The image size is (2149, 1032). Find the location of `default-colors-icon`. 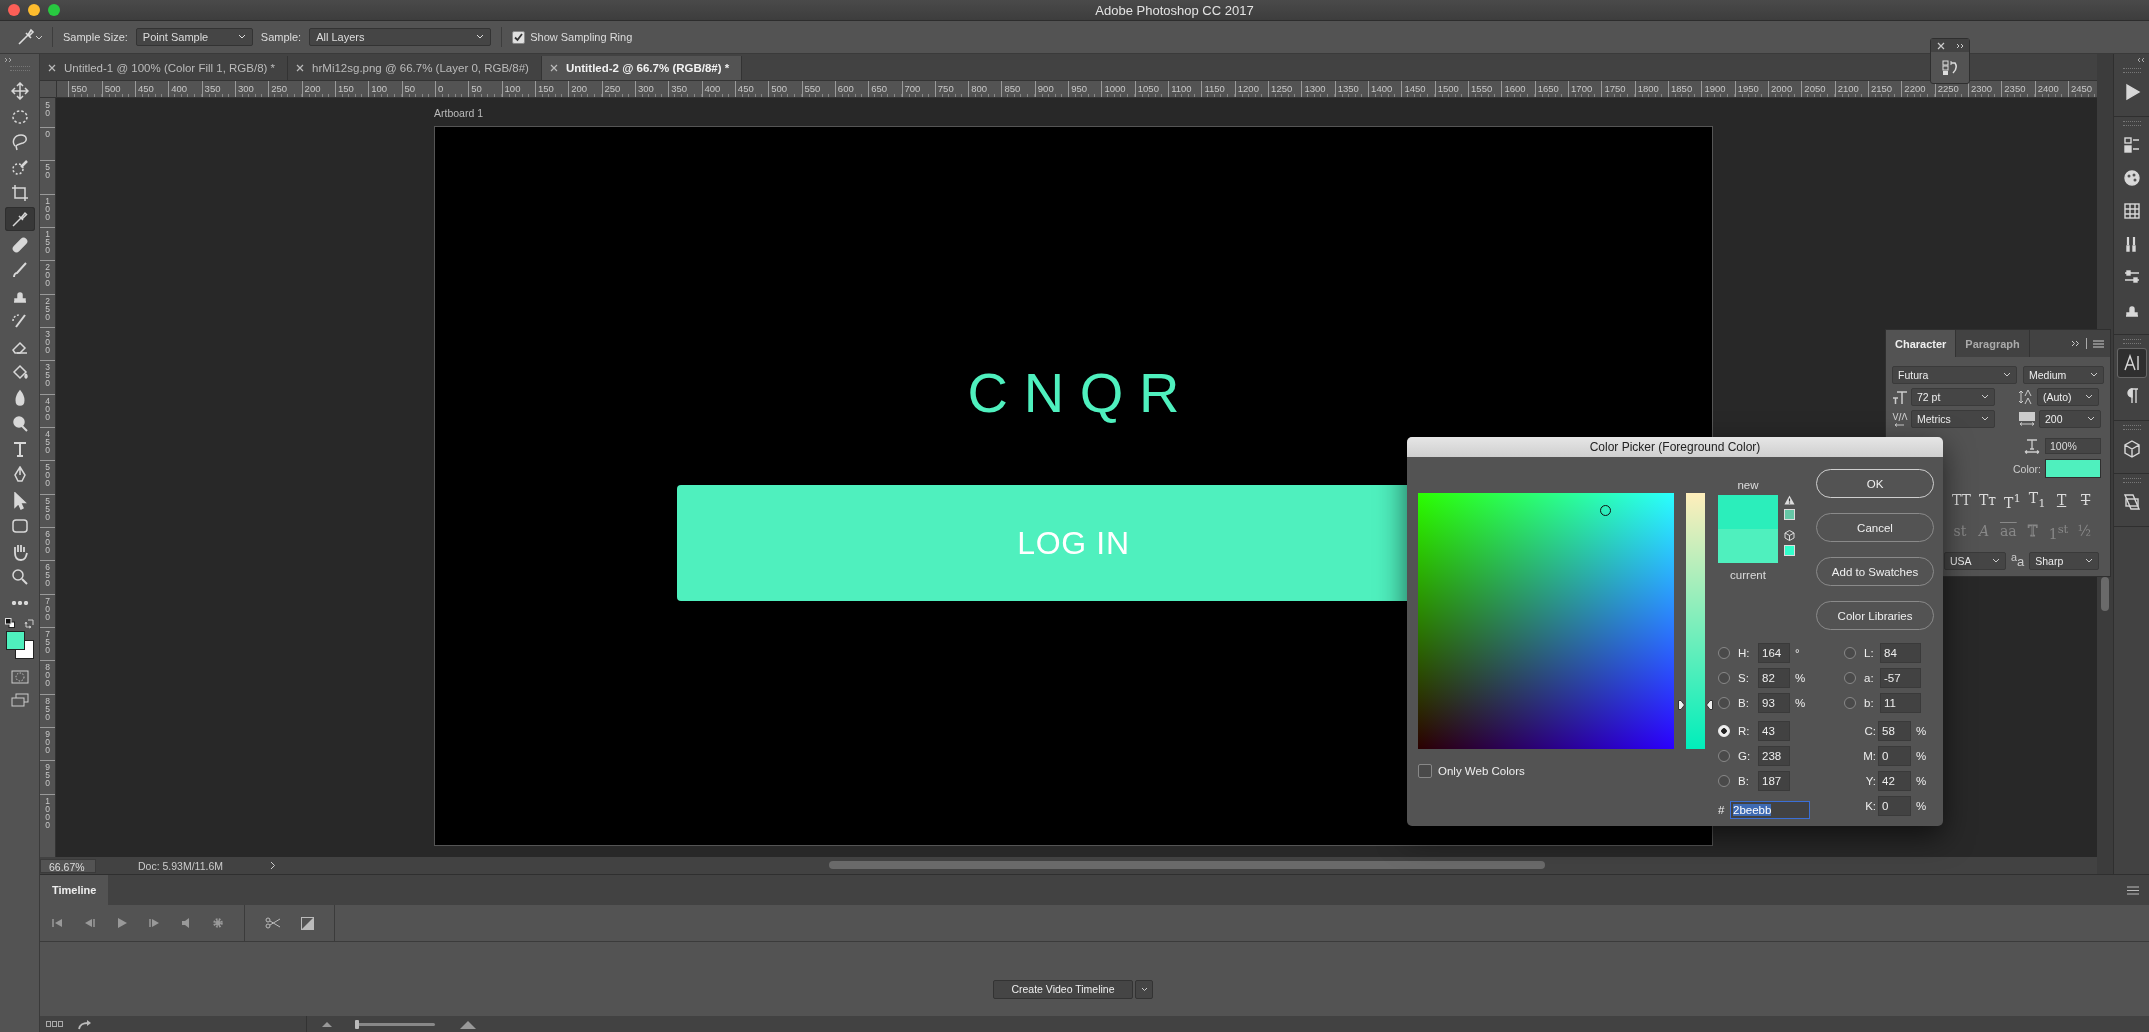

default-colors-icon is located at coordinates (9, 623).